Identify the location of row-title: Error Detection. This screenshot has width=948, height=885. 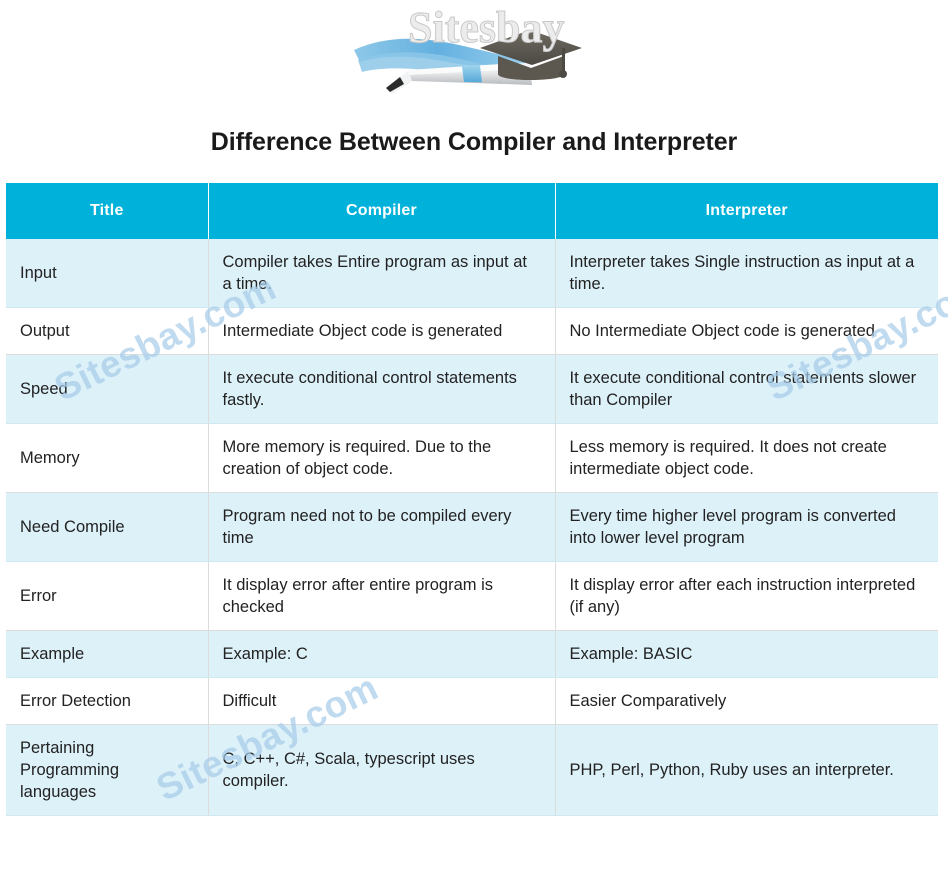
(107, 701).